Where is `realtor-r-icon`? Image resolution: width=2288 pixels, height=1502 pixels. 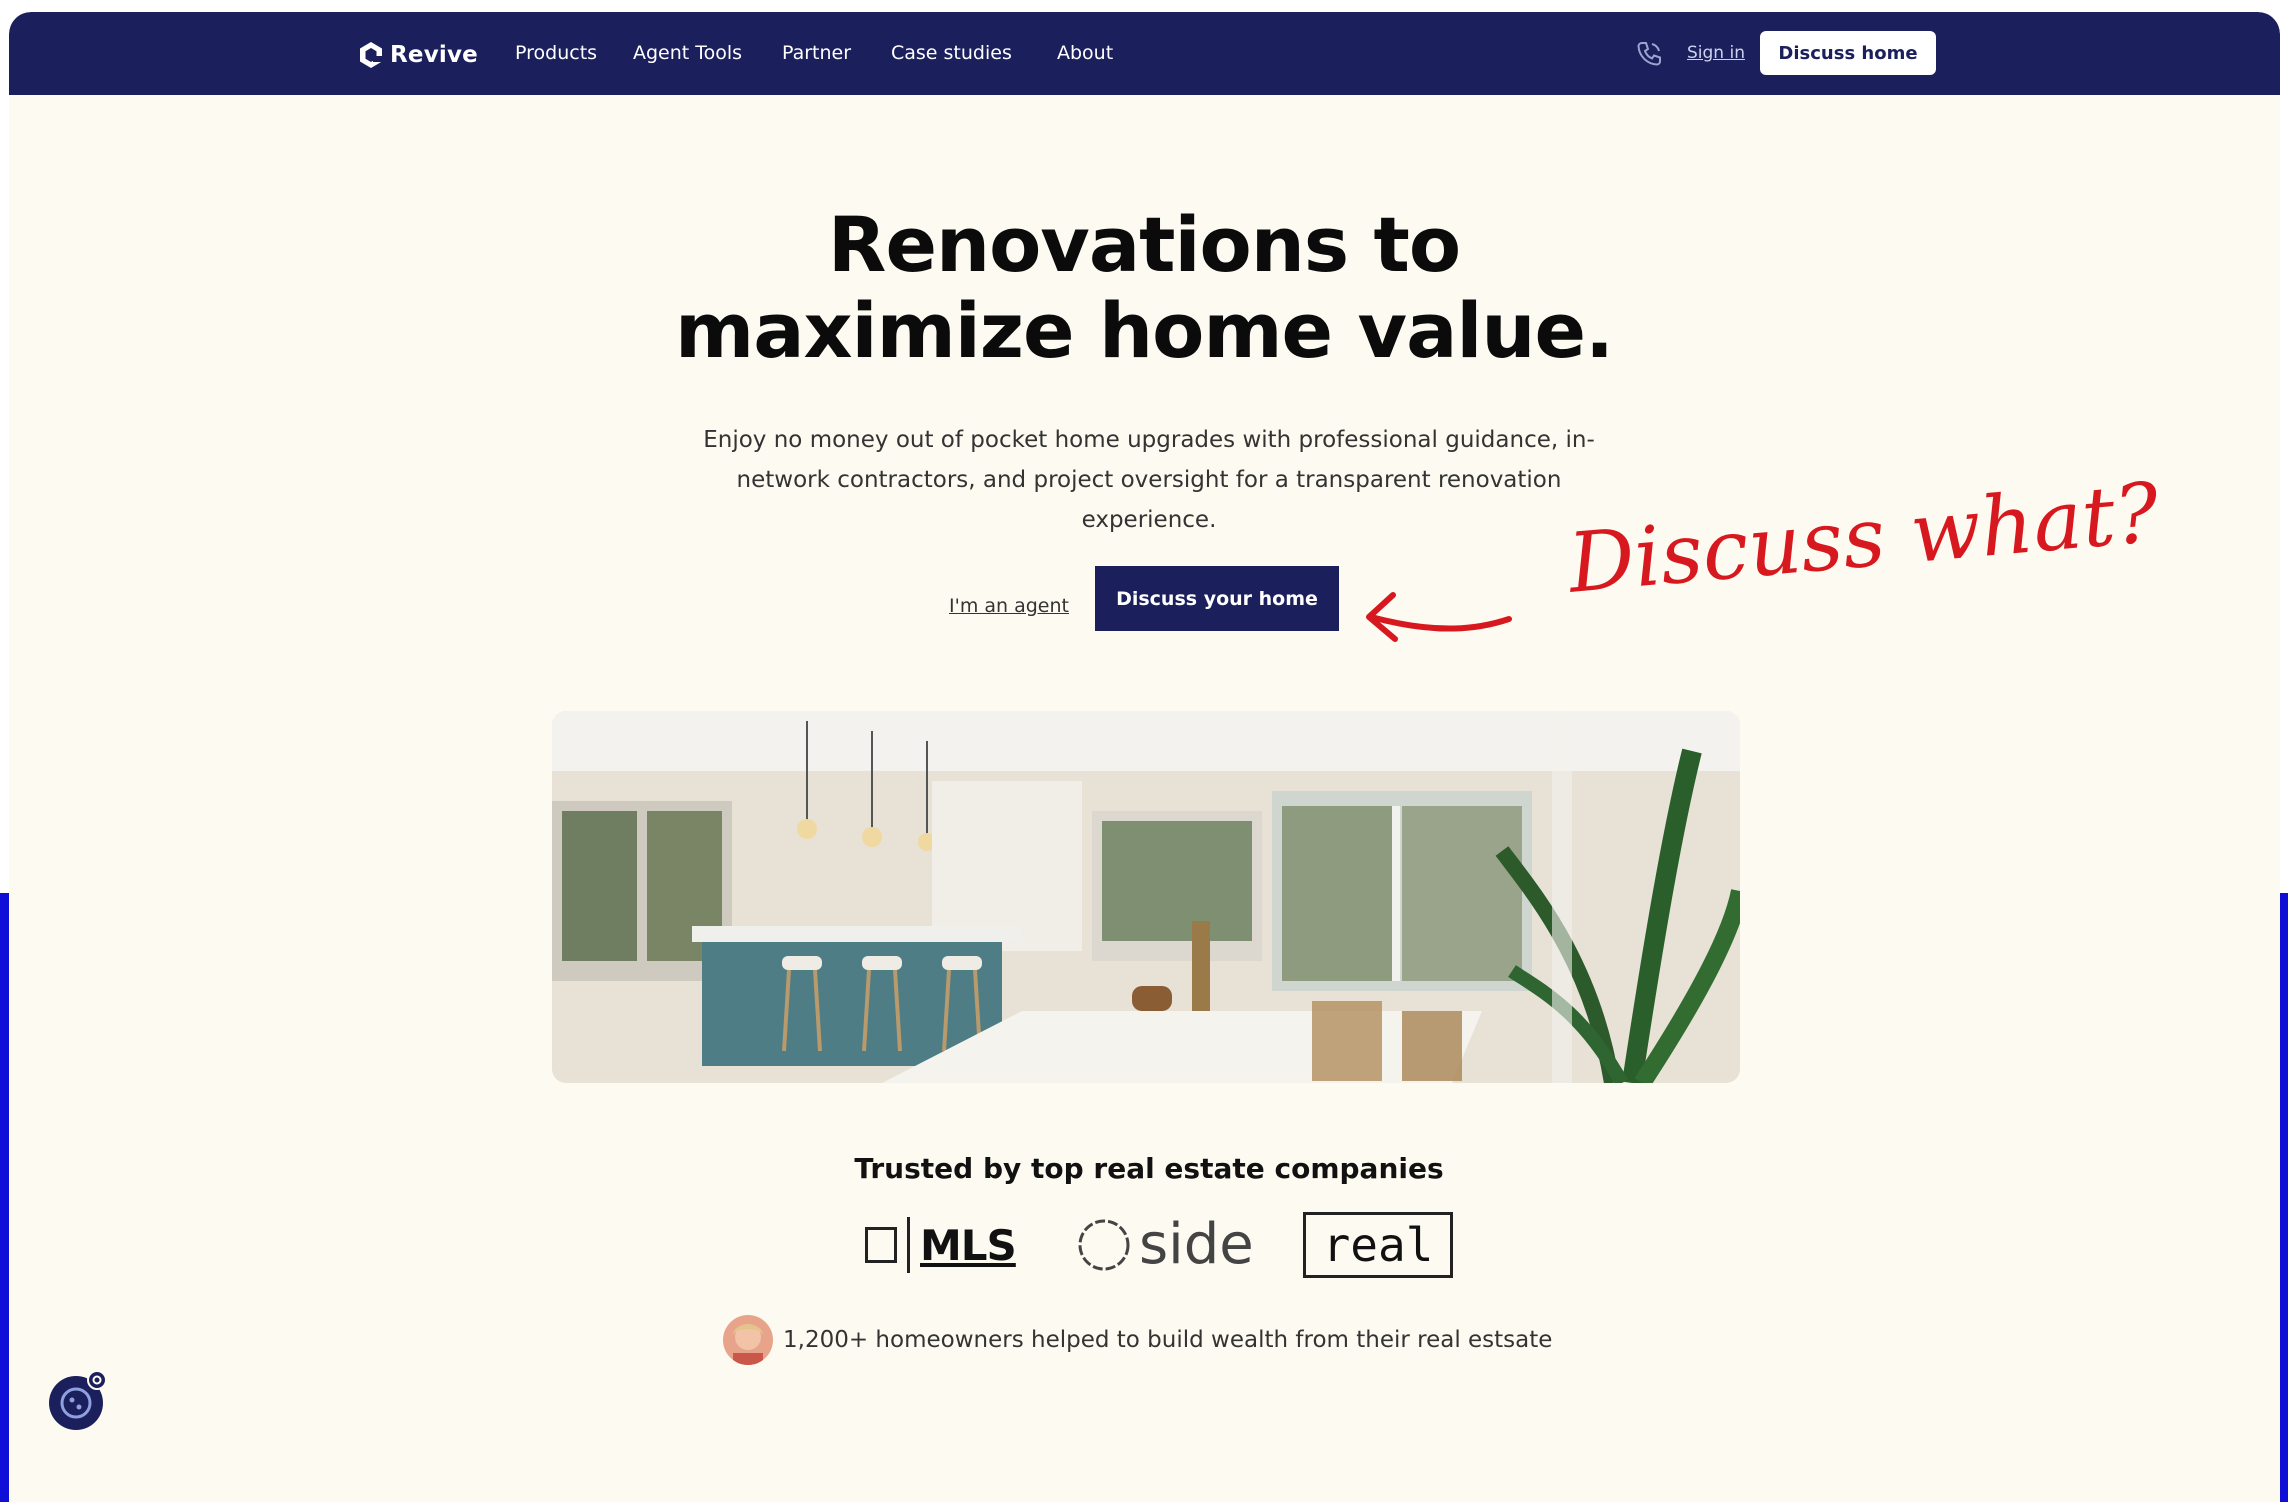
realtor-r-icon is located at coordinates (881, 1245).